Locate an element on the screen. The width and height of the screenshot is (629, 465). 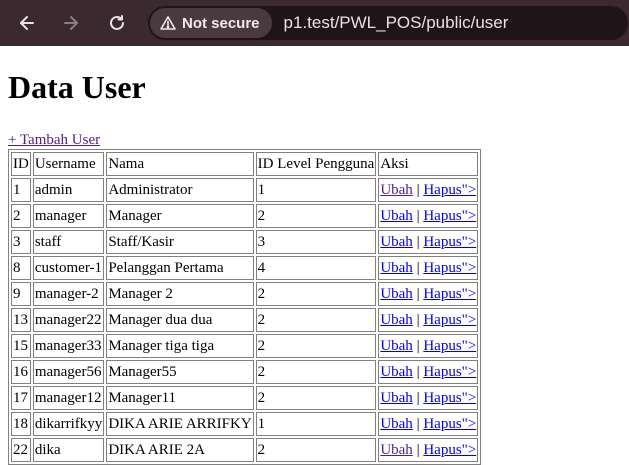
address-bar: Not secure p1.test/PWL_POS/public/user is located at coordinates (388, 23).